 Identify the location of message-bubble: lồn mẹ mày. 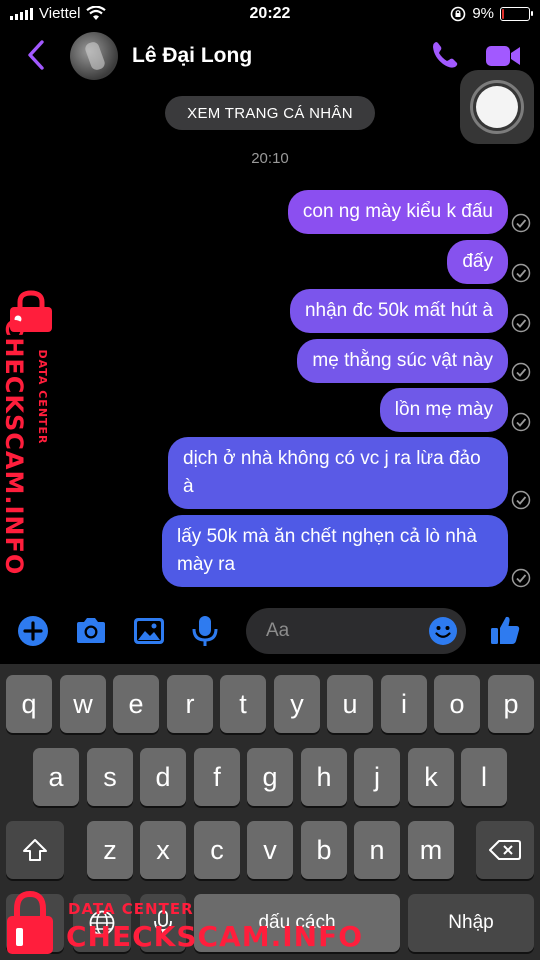
(443, 410).